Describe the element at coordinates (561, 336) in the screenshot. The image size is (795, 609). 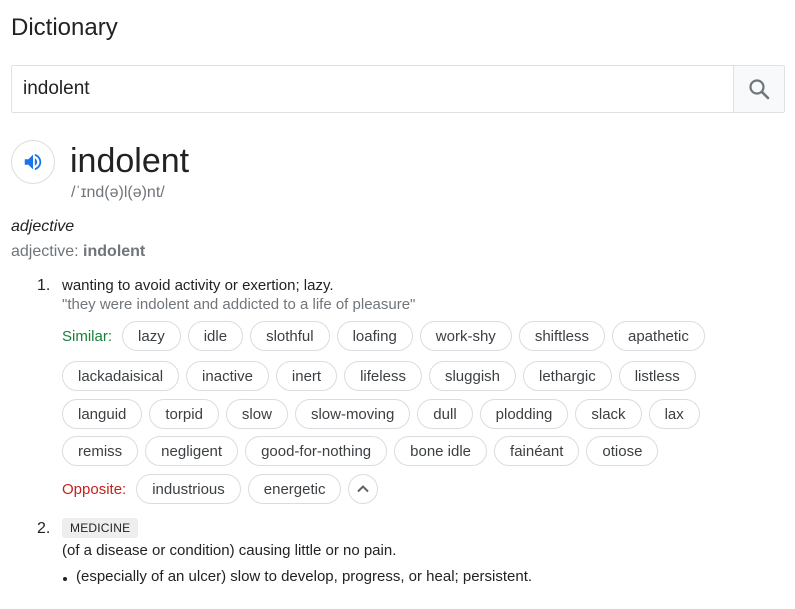
I see `synonym-chip: shiftless` at that location.